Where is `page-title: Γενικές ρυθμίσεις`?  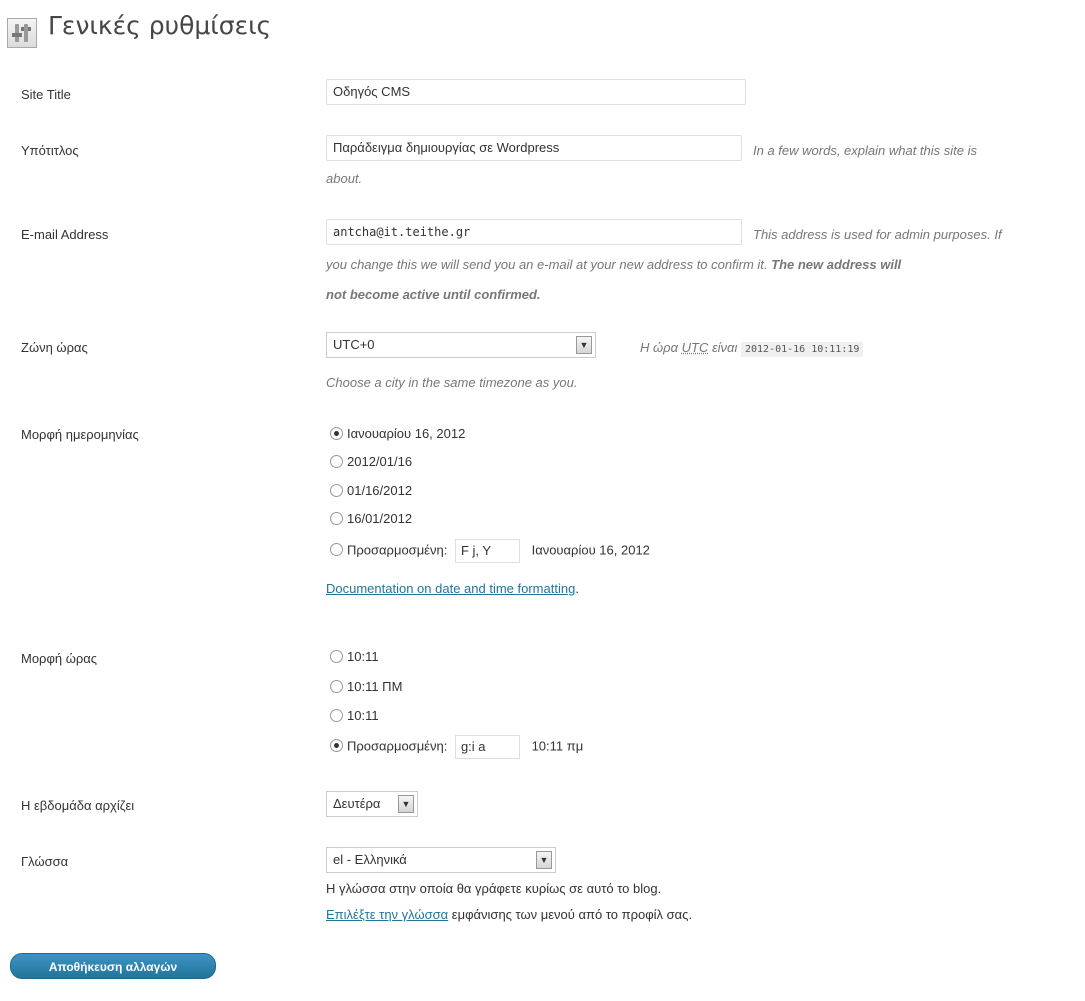 page-title: Γενικές ρυθμίσεις is located at coordinates (160, 25).